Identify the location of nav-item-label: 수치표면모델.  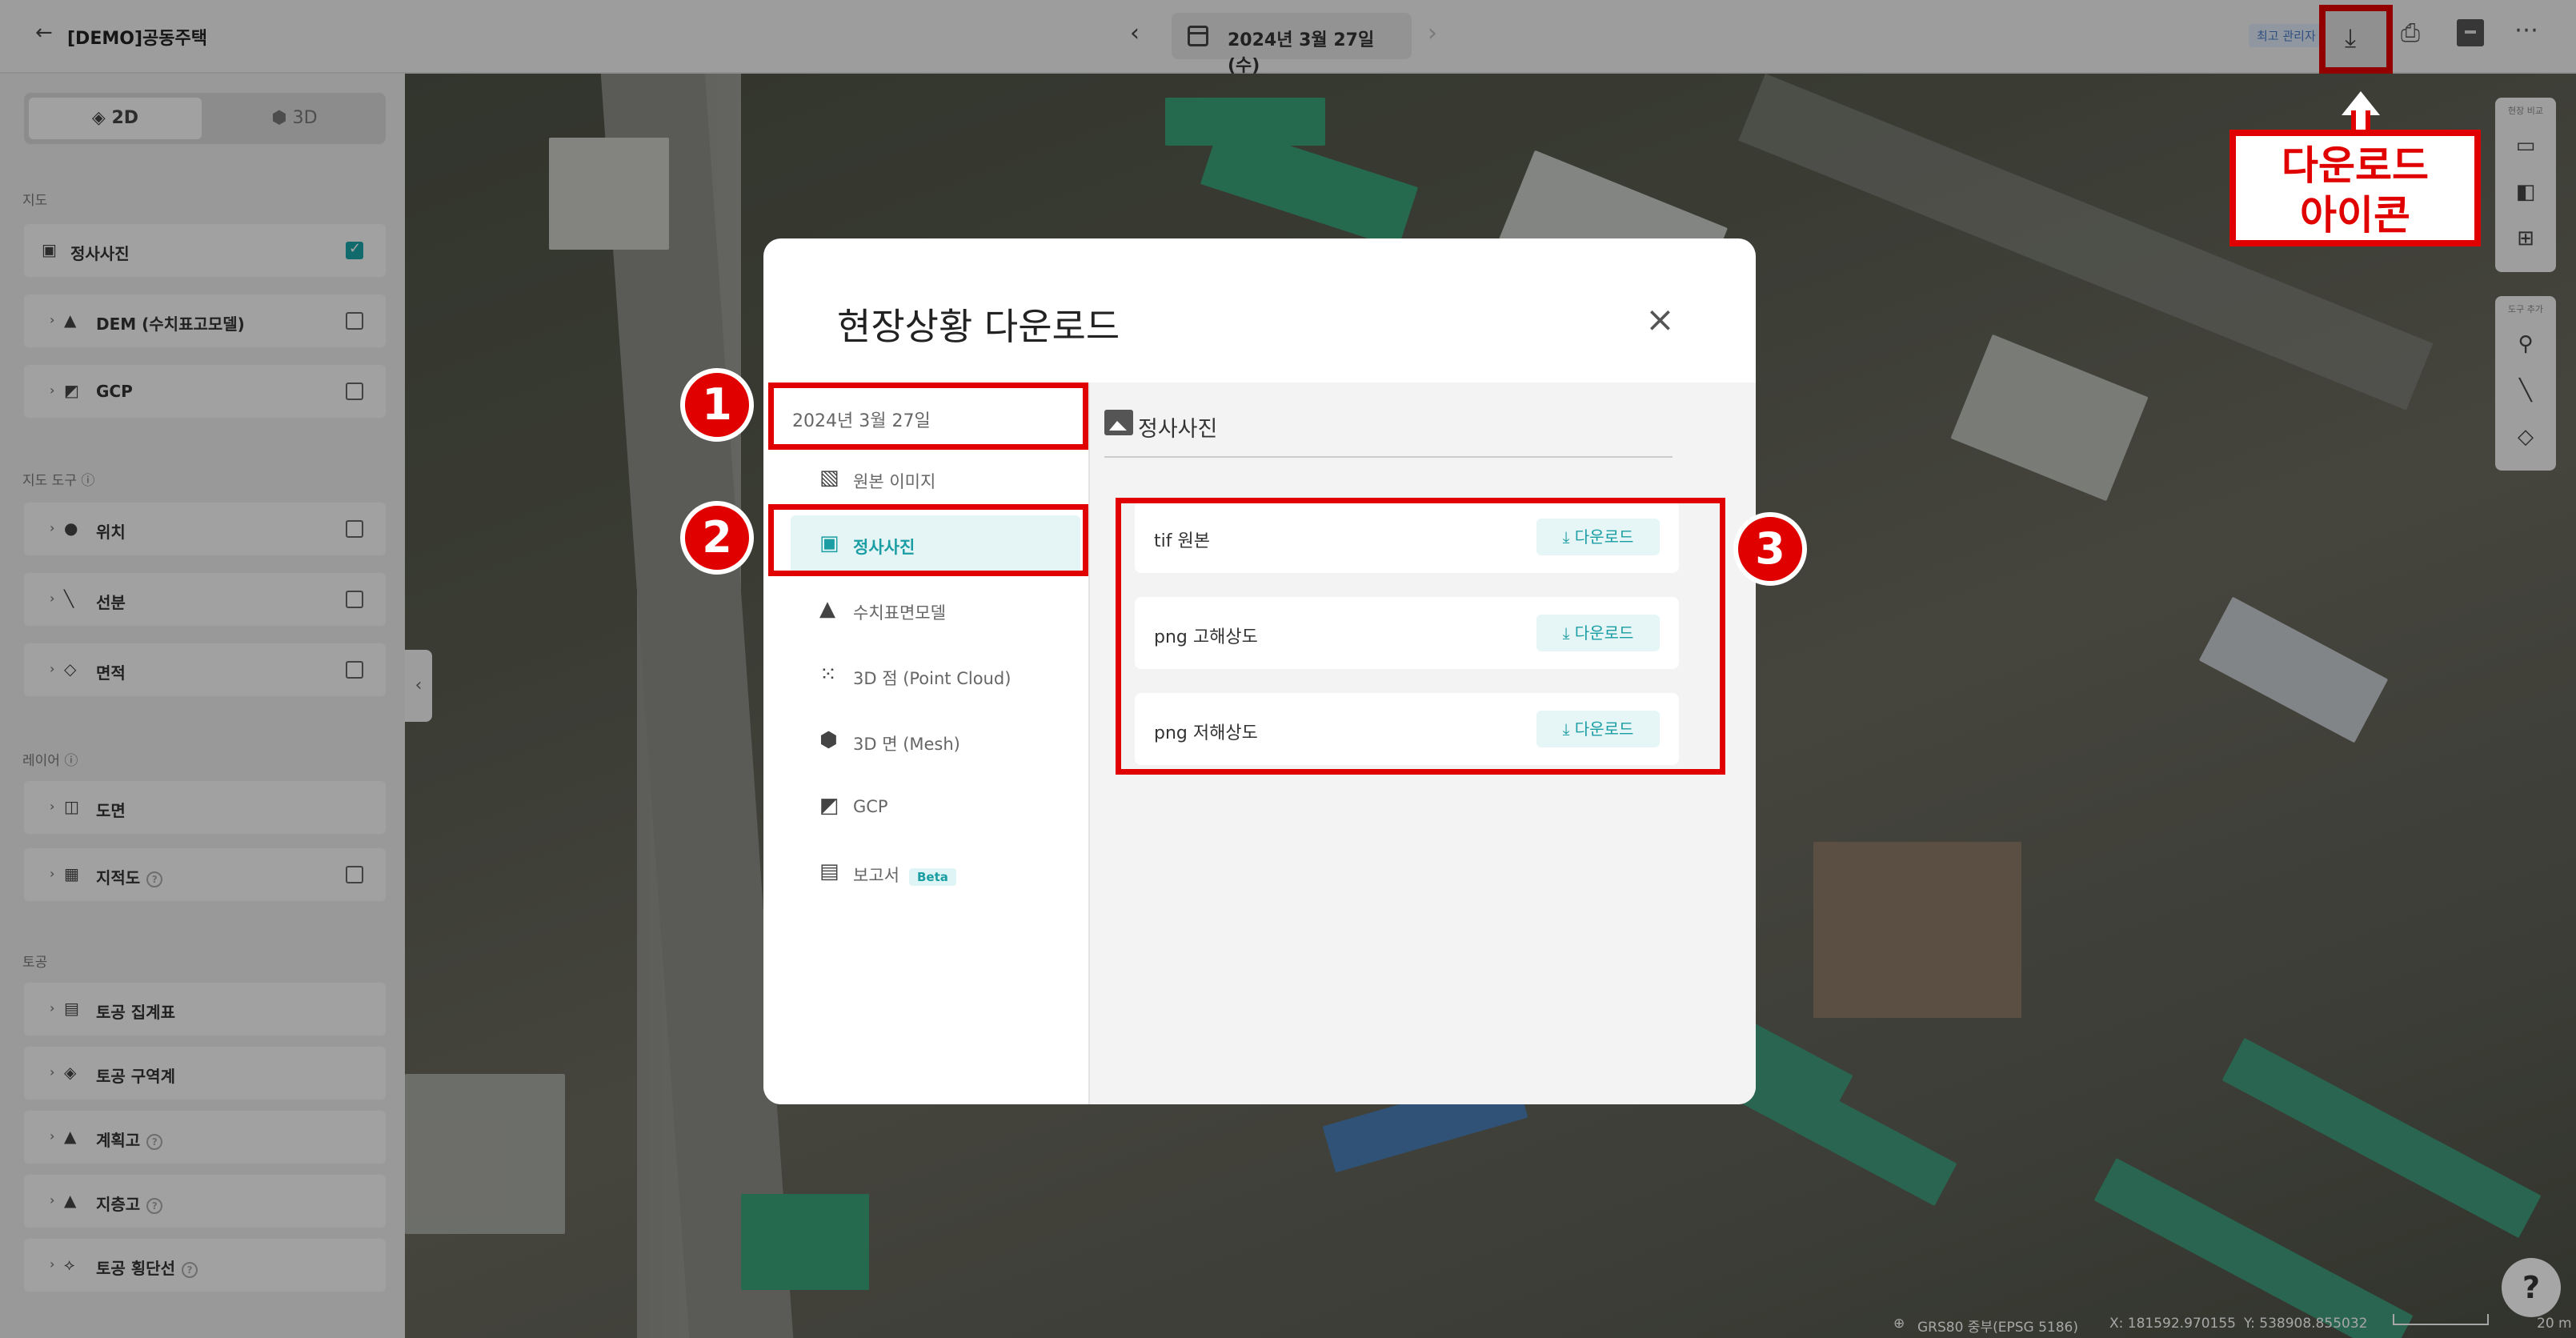
(899, 613).